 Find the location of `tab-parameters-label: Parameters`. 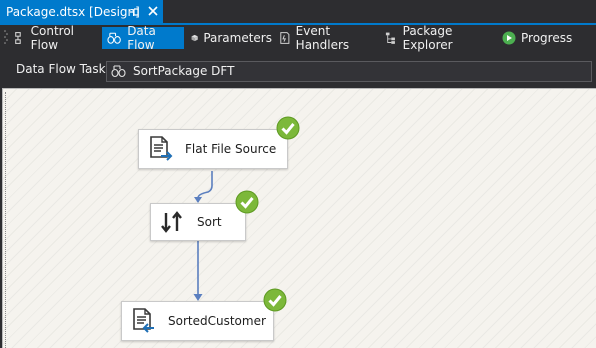

tab-parameters-label: Parameters is located at coordinates (237, 38).